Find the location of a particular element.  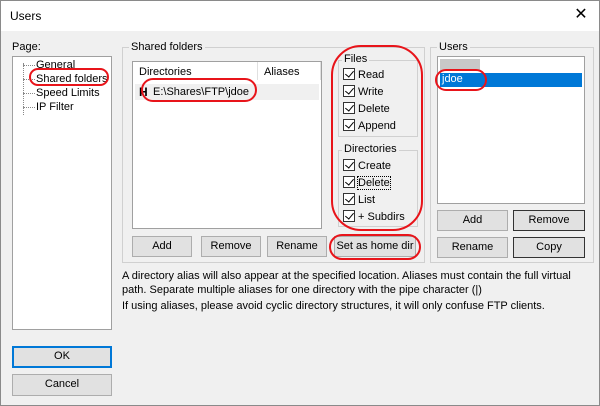

annotation-circle-user is located at coordinates (461, 80).